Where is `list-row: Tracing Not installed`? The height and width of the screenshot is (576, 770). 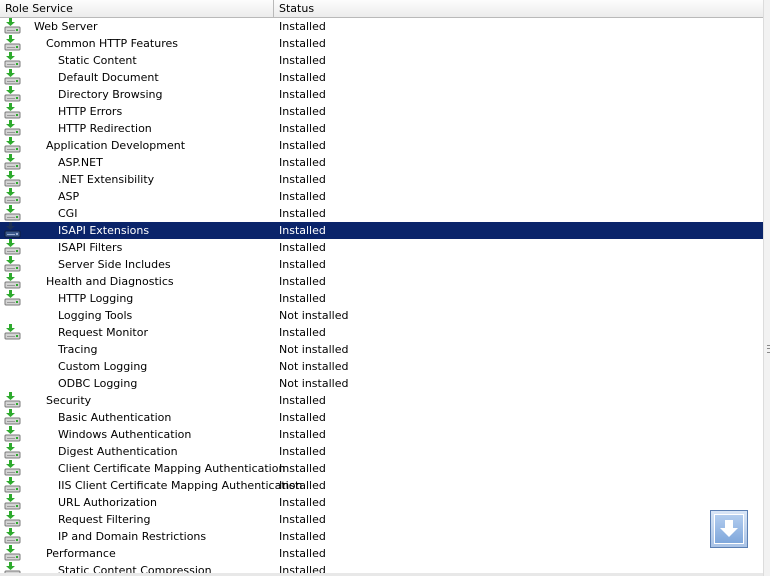
list-row: Tracing Not installed is located at coordinates (381, 349).